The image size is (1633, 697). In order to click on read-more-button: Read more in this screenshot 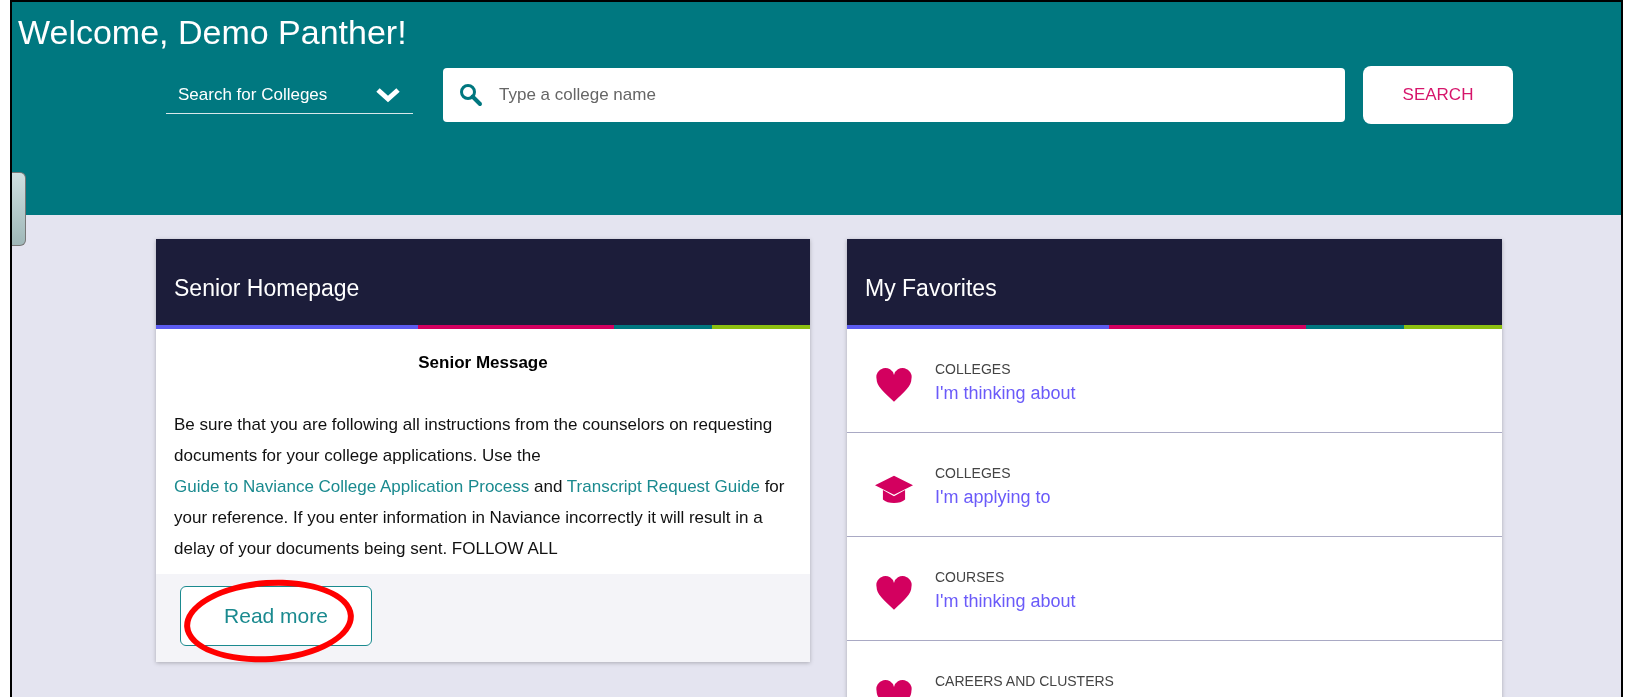, I will do `click(276, 616)`.